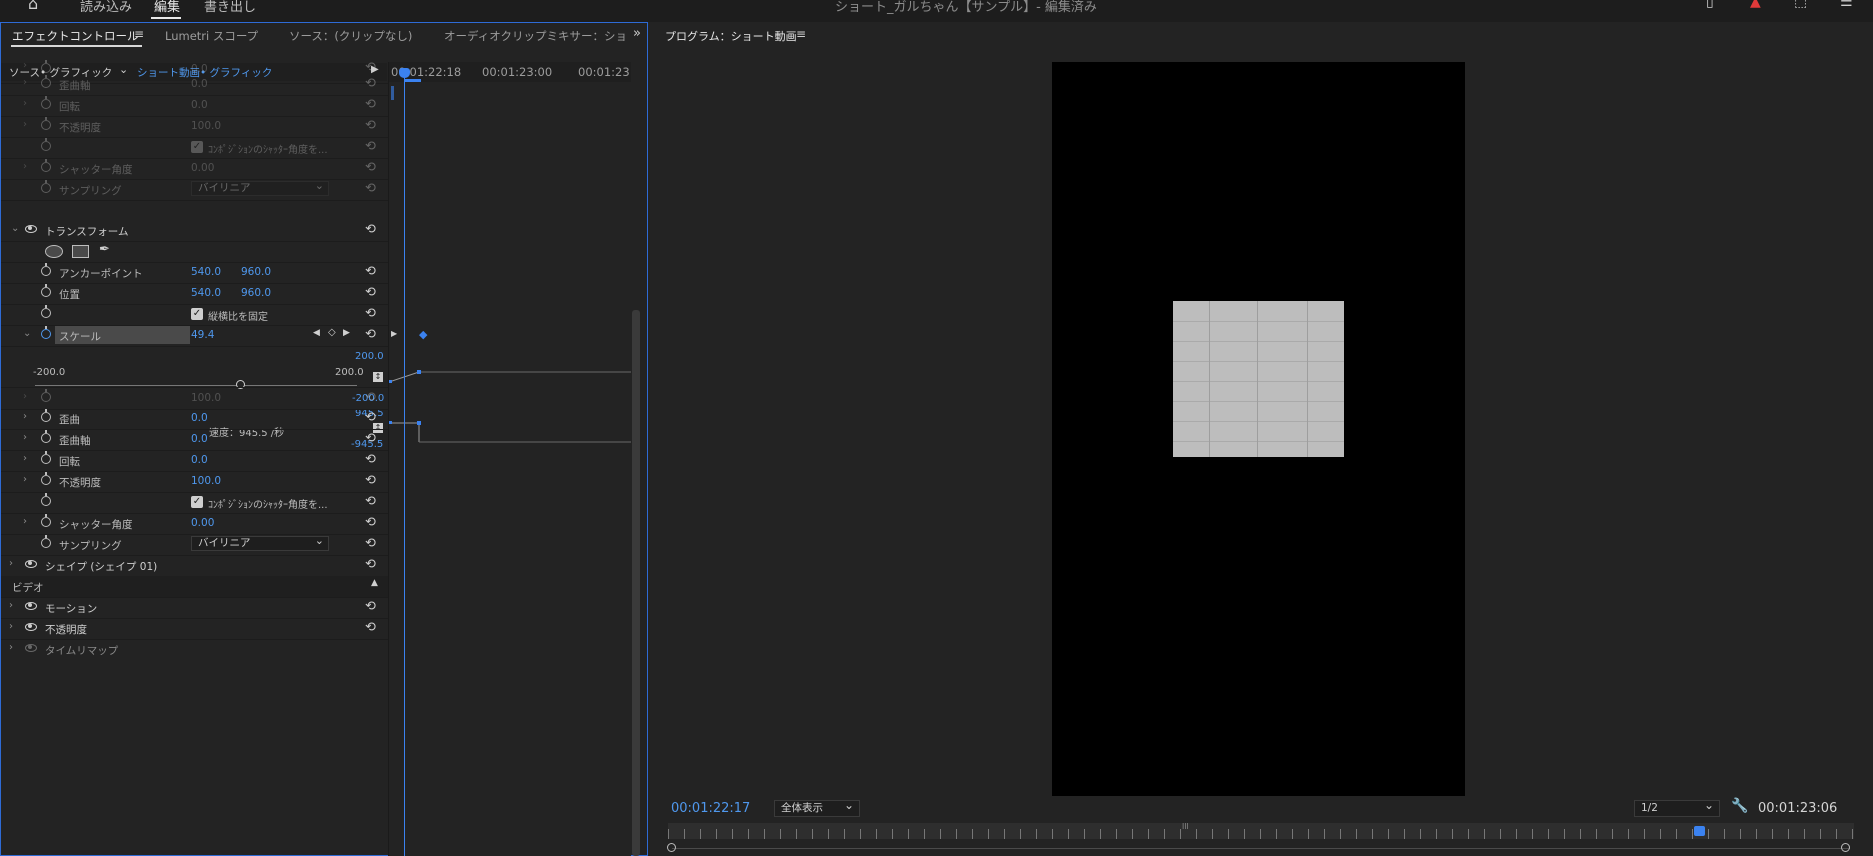 Image resolution: width=1873 pixels, height=856 pixels. Describe the element at coordinates (75, 36) in the screenshot. I see `tab-effect-controls: エフェクトコントロール` at that location.